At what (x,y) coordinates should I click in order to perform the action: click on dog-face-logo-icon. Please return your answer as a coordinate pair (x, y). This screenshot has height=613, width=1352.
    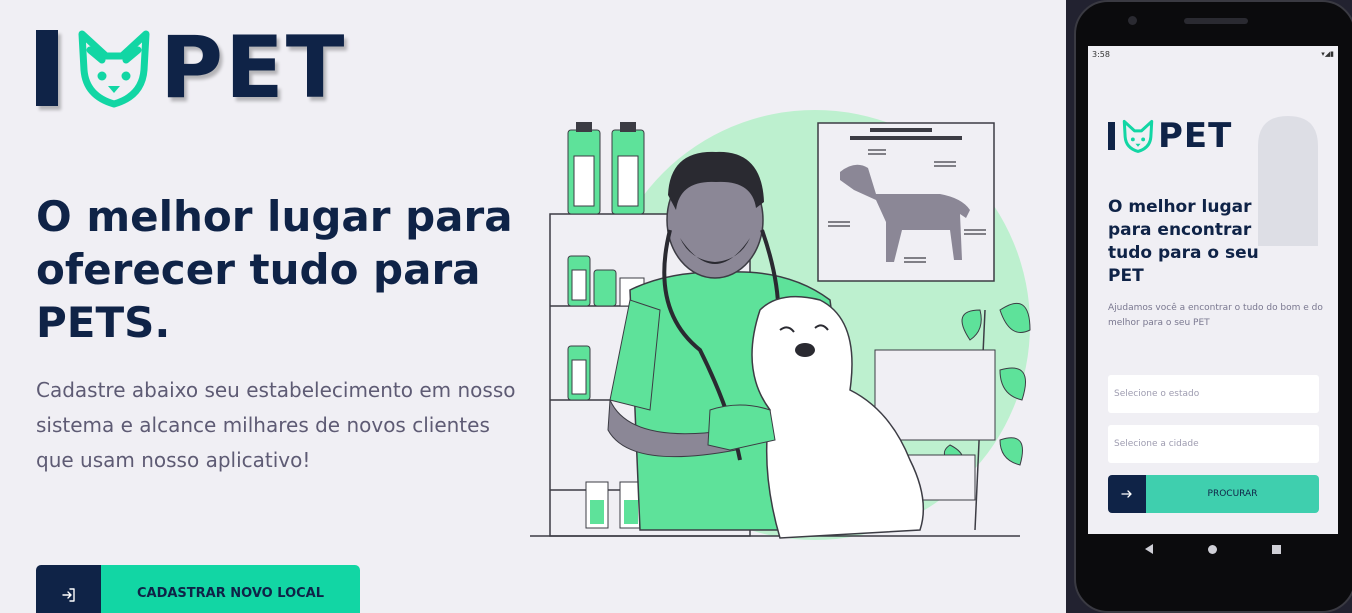
    Looking at the image, I should click on (114, 69).